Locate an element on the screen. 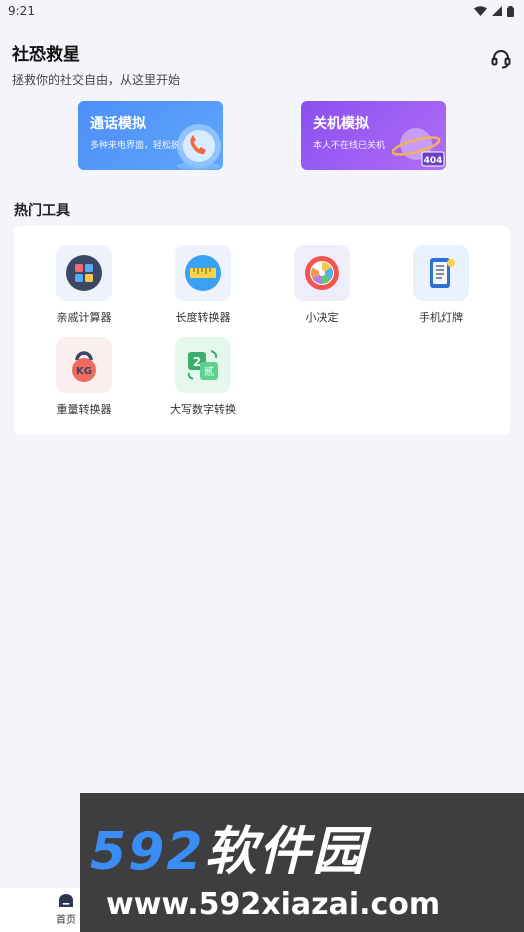 This screenshot has height=932, width=524. tool-uppercase-number-converter: 2 贰 大写数字转换 is located at coordinates (203, 377).